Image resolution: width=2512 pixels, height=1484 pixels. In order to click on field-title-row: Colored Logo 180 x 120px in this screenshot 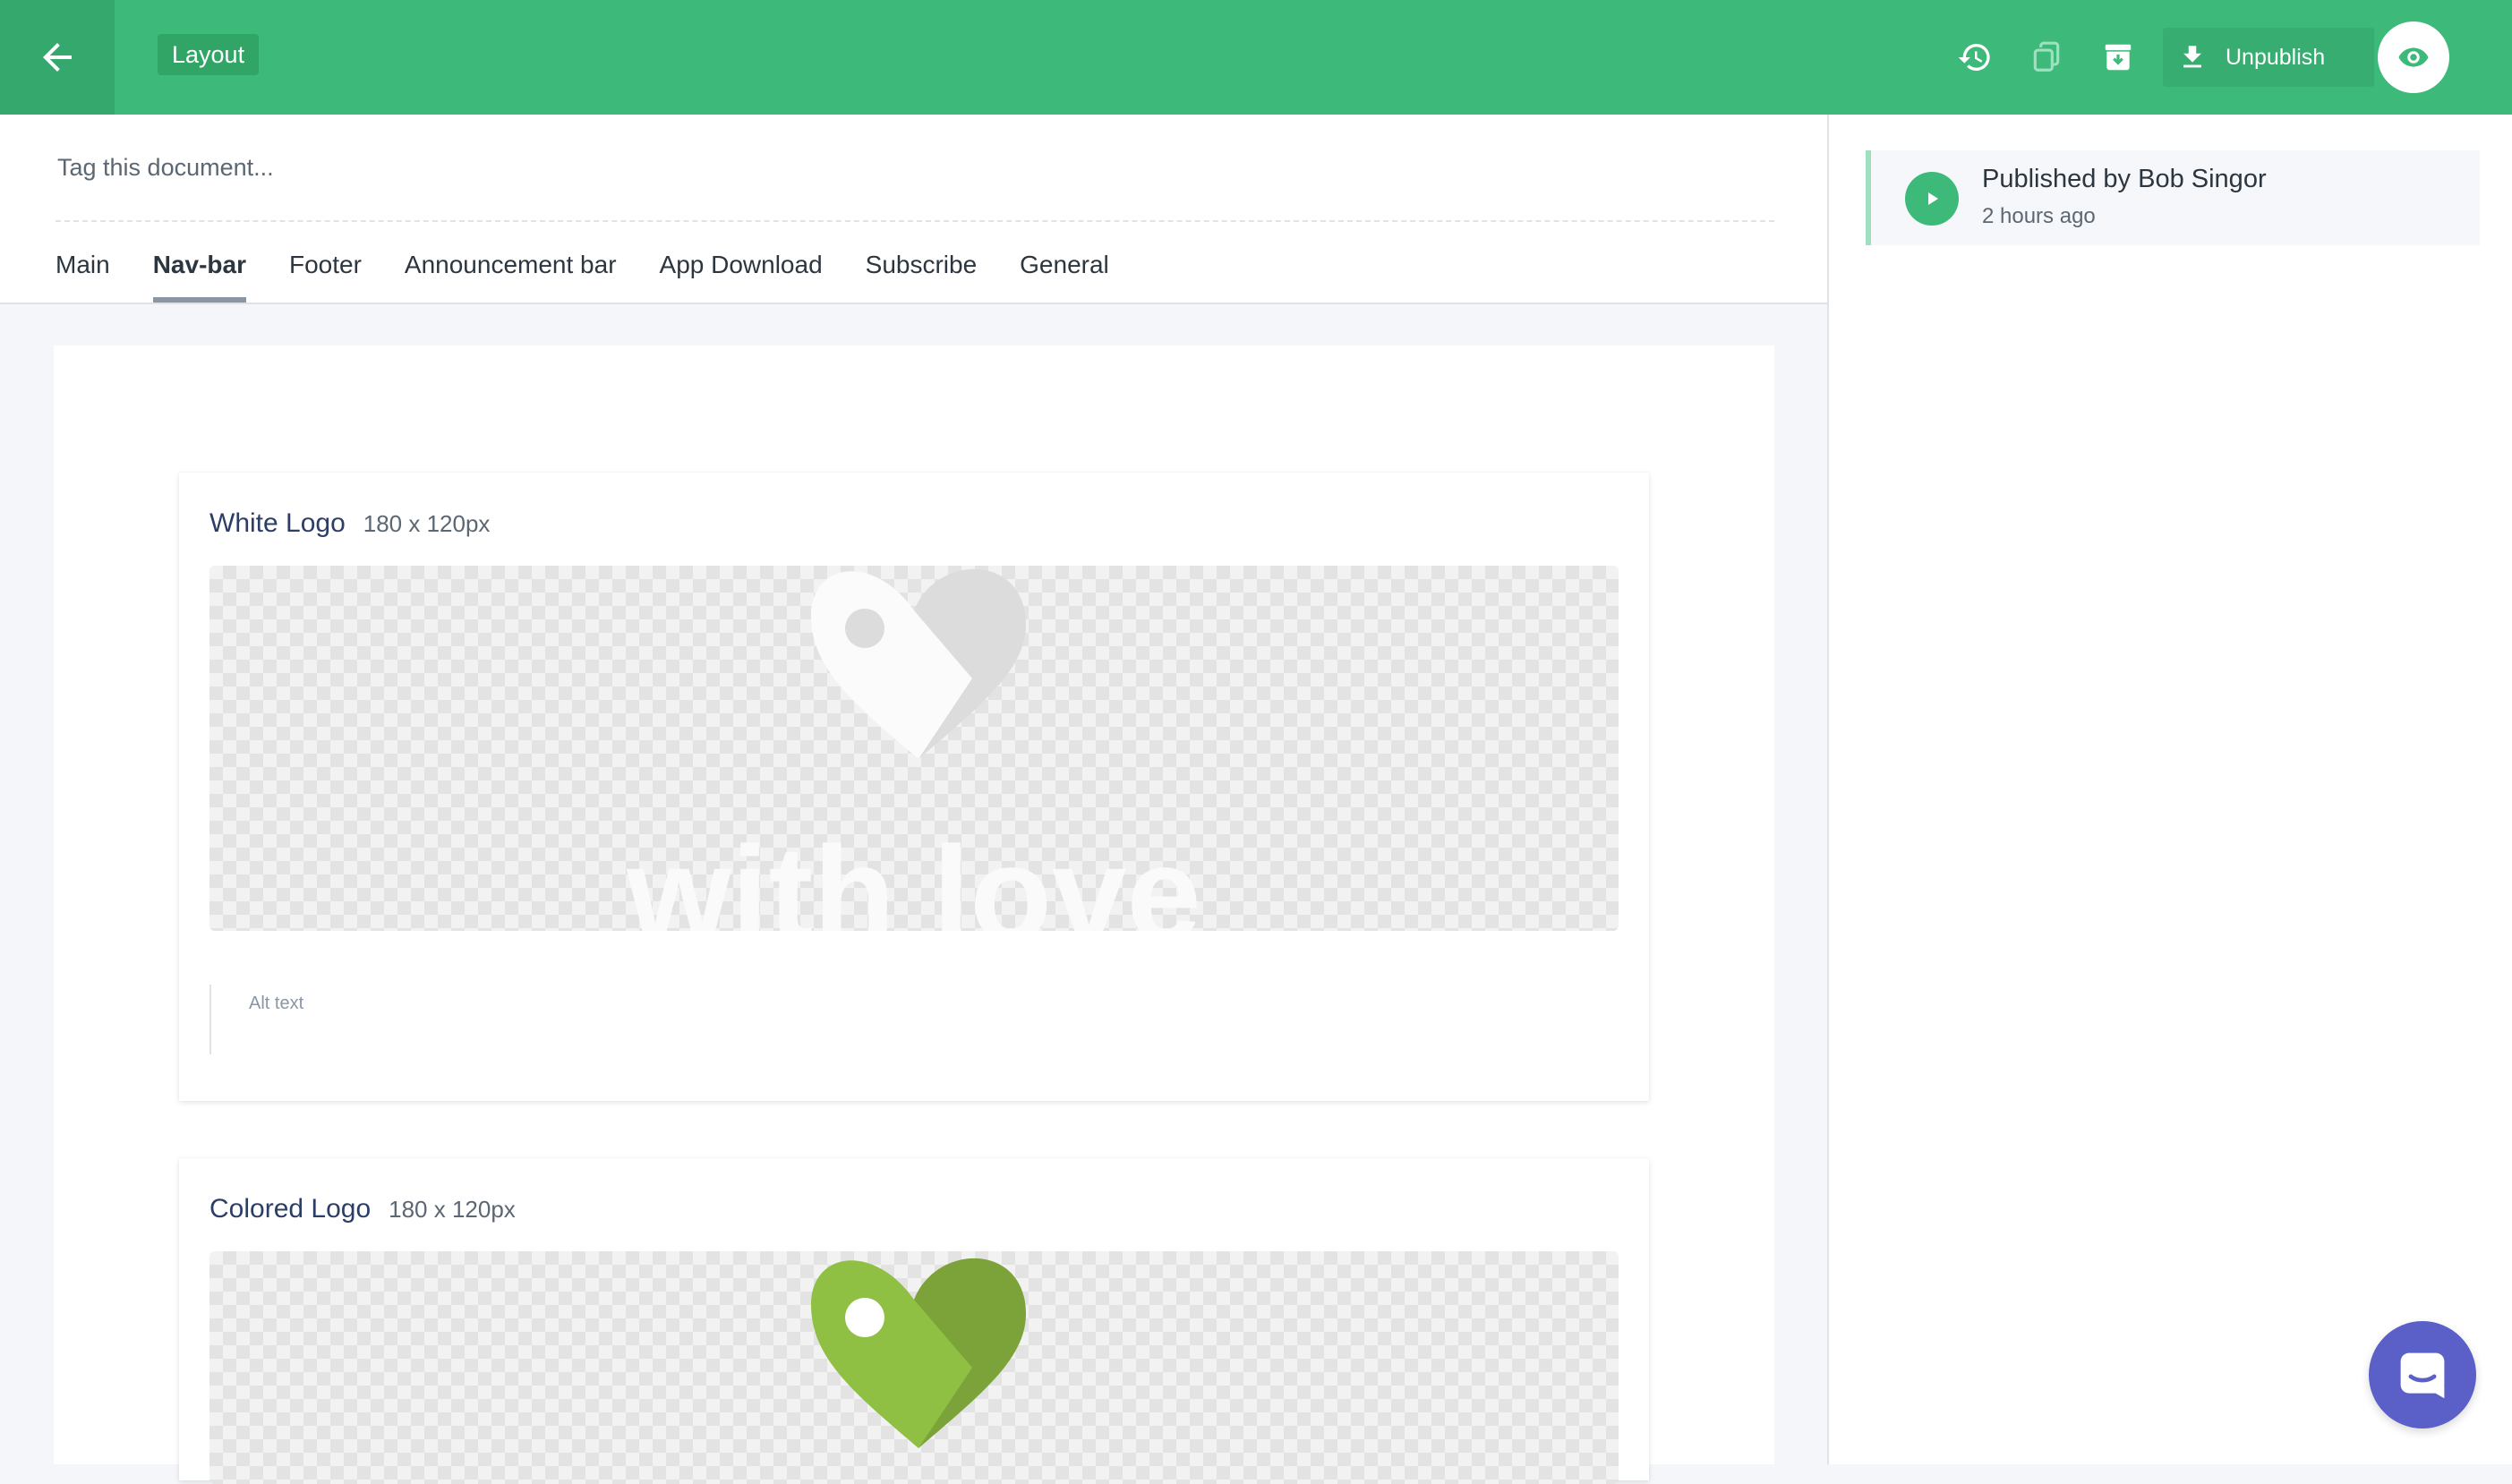, I will do `click(362, 1209)`.